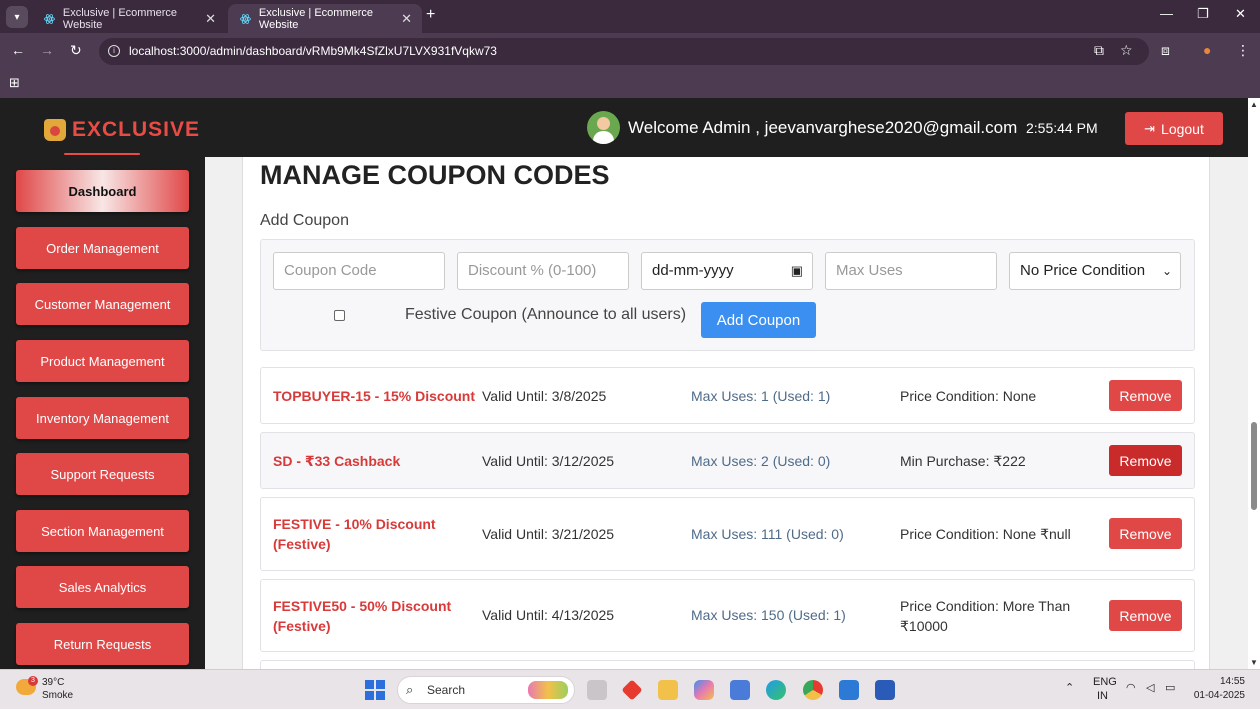 The height and width of the screenshot is (709, 1260). What do you see at coordinates (668, 690) in the screenshot?
I see `file-explorer-icon` at bounding box center [668, 690].